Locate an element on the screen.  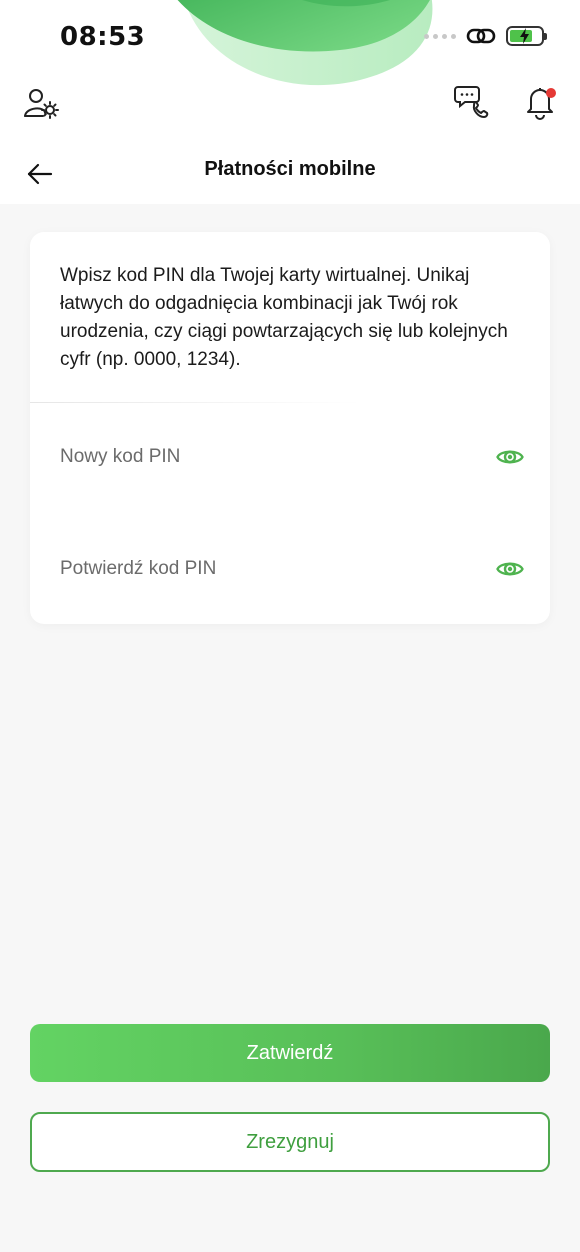
user-gear-icon is located at coordinates (41, 104).